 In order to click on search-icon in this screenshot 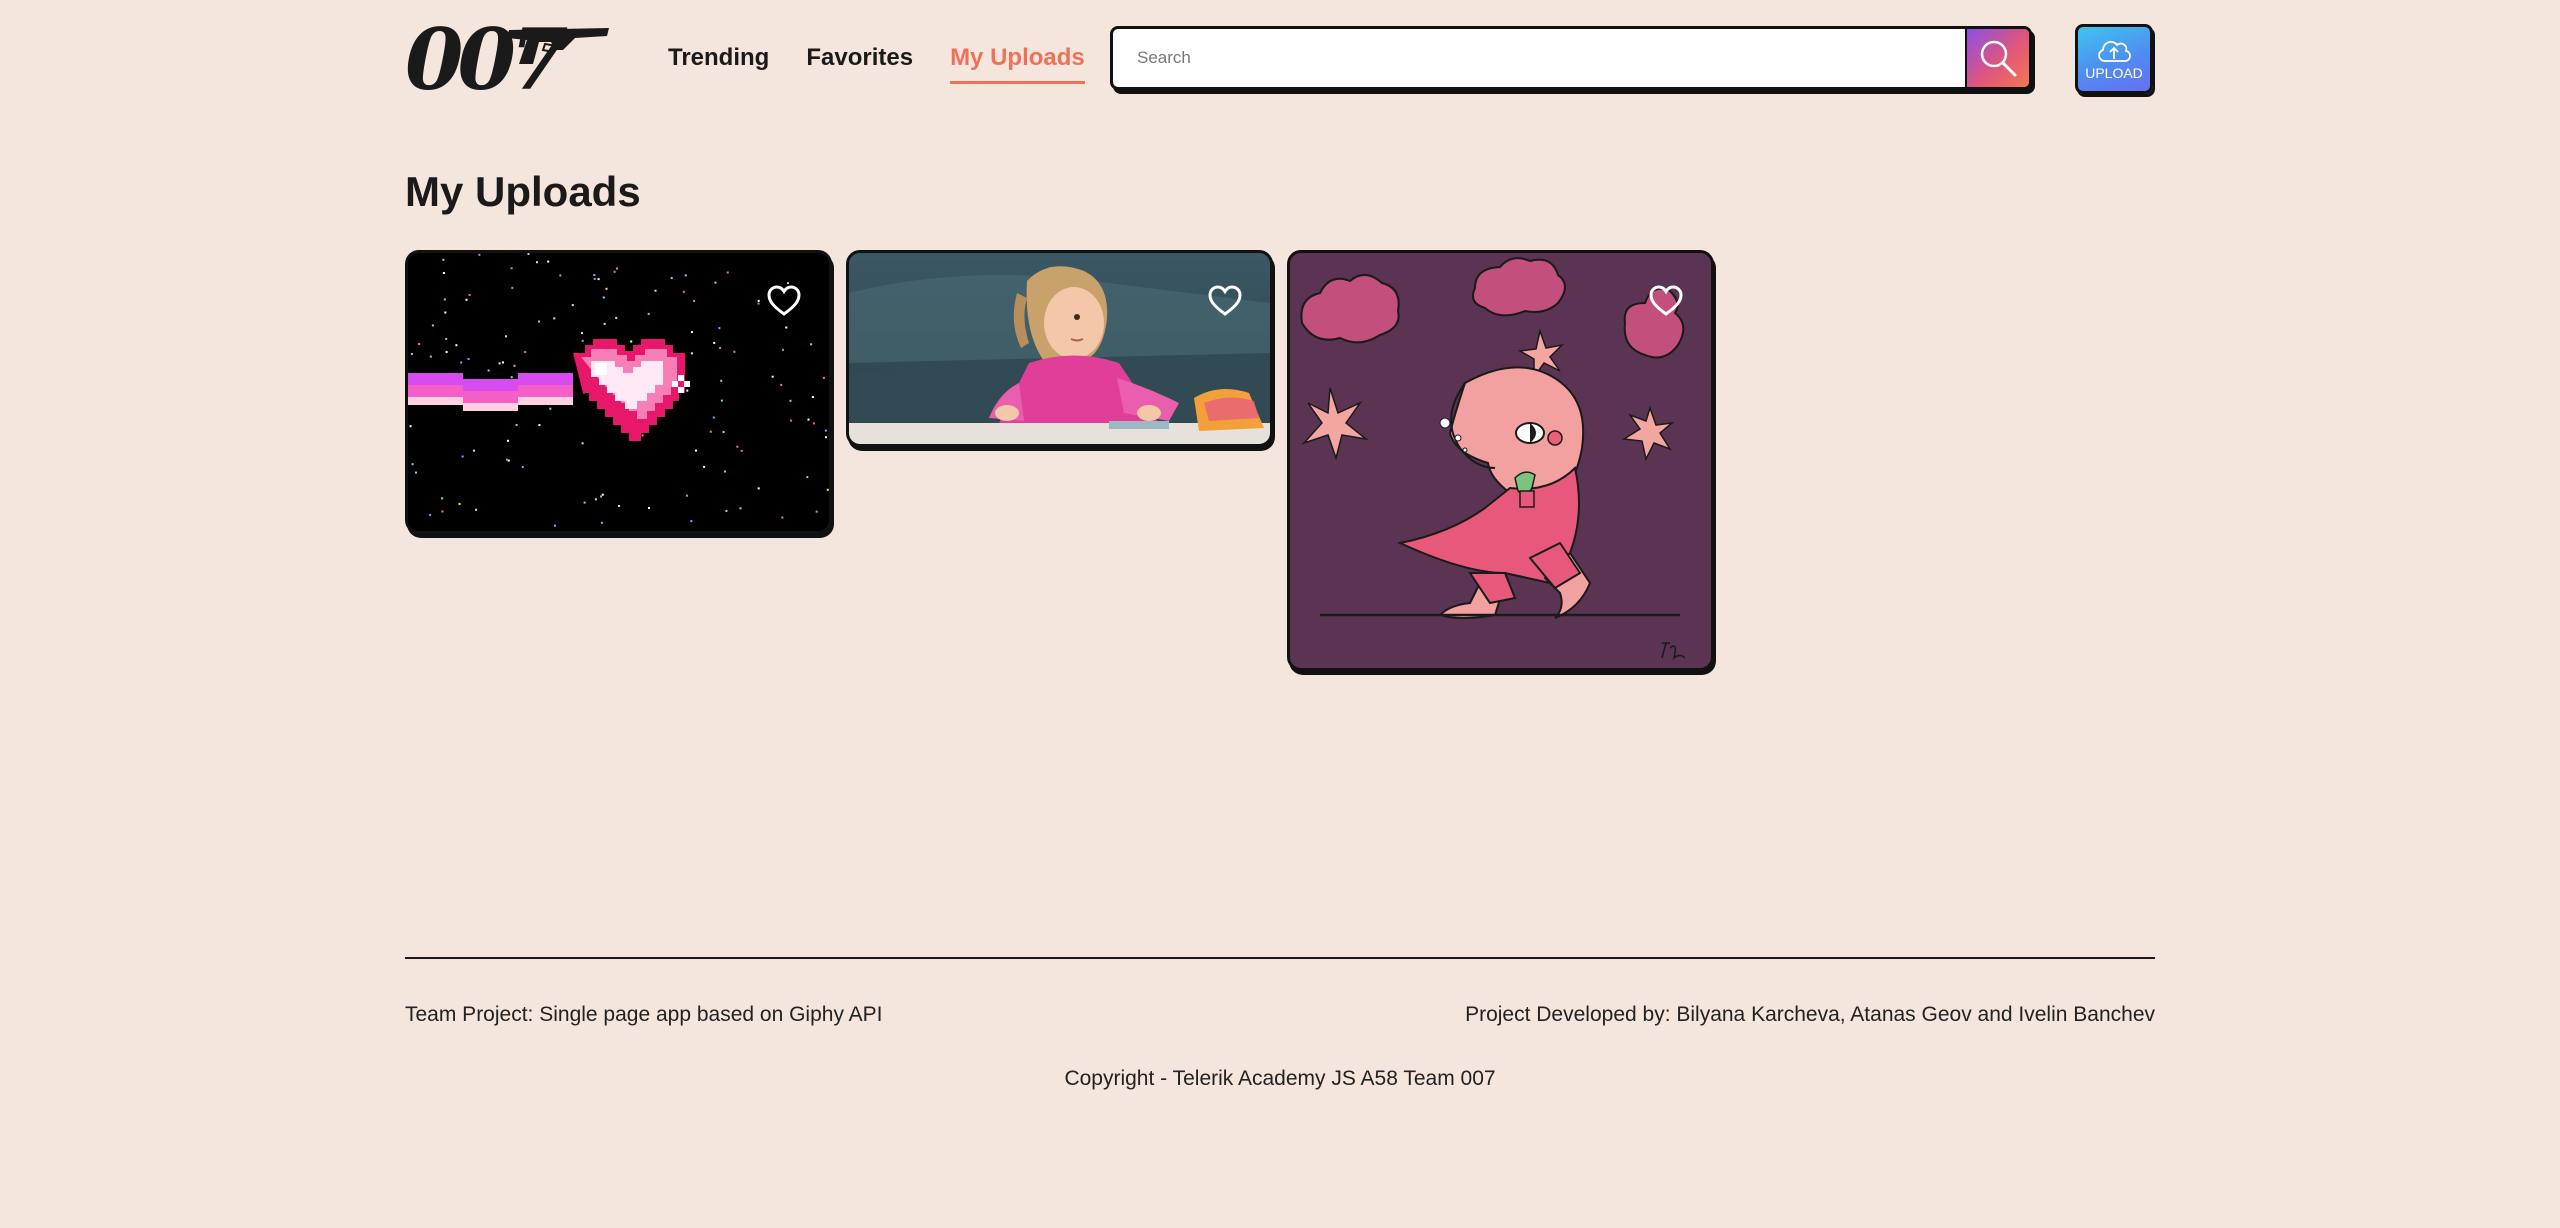, I will do `click(1998, 58)`.